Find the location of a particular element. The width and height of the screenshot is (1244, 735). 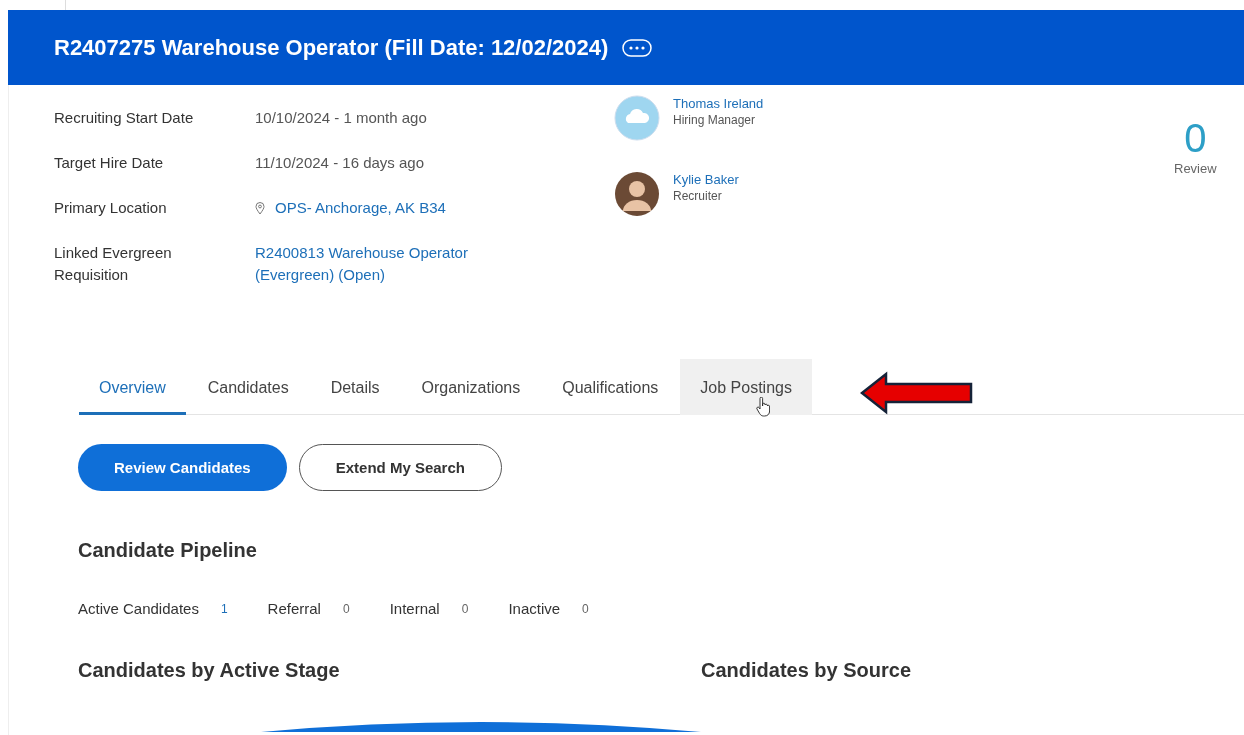

field-value: 11/10/2024 - 16 days ago is located at coordinates (340, 163).